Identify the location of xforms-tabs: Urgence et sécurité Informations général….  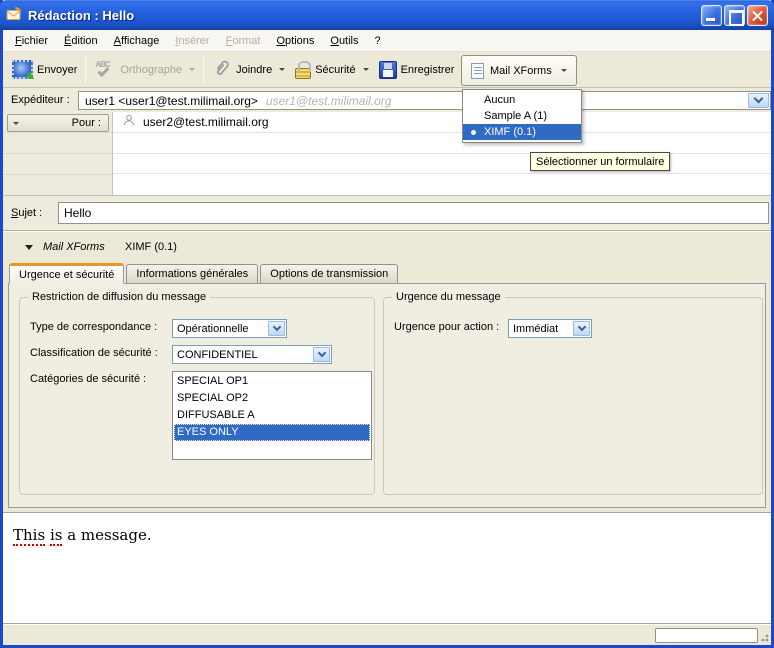
(387, 273).